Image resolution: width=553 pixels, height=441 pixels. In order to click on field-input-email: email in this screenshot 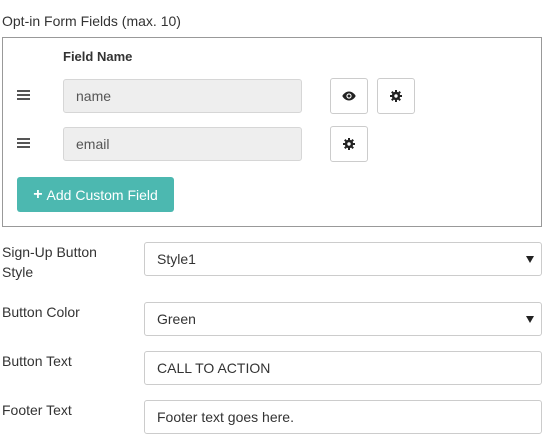, I will do `click(182, 144)`.